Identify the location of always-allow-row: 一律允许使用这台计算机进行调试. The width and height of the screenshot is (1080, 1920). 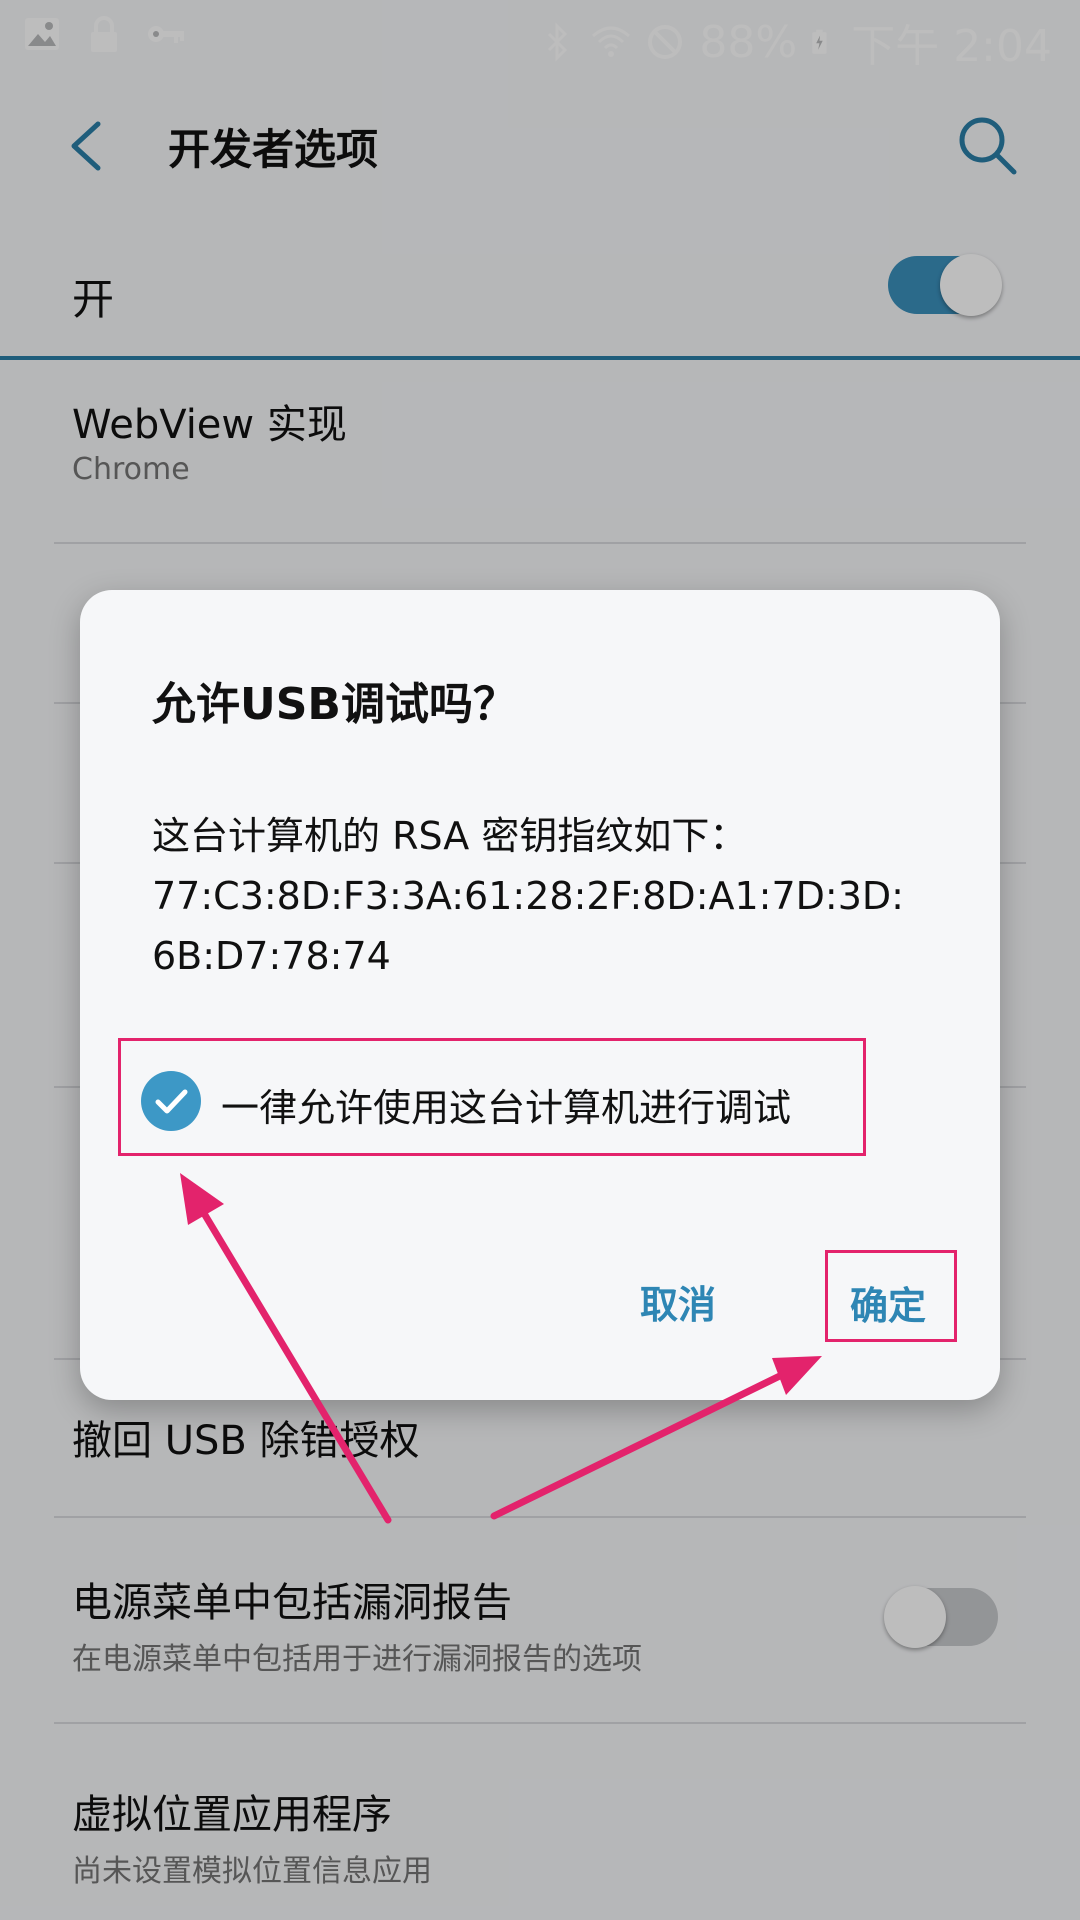
(492, 1097).